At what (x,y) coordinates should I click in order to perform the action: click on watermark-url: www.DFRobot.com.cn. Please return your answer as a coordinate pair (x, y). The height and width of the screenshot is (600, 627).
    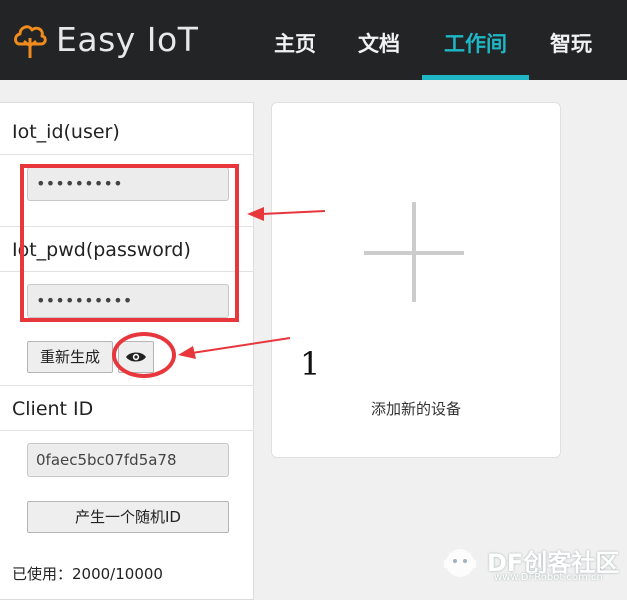
    Looking at the image, I should click on (548, 577).